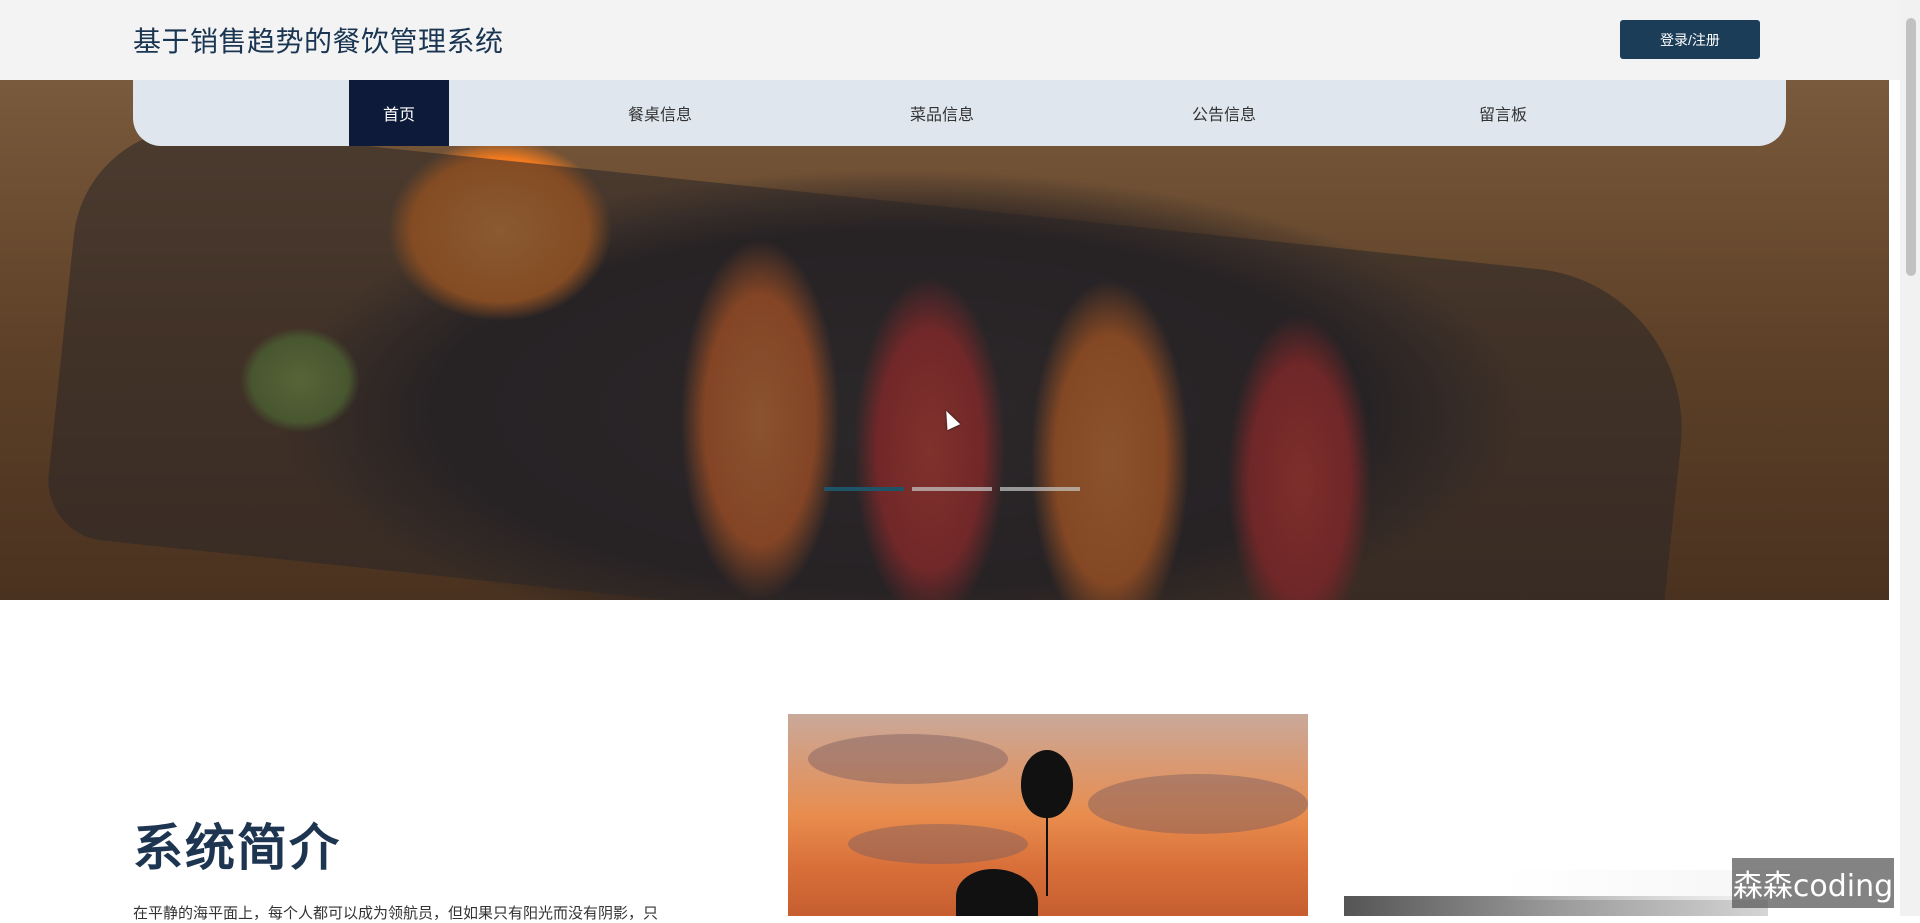 The height and width of the screenshot is (923, 1920). I want to click on main-nav: 首页 餐桌信息 菜品信息 公告信息 留言板, so click(959, 113).